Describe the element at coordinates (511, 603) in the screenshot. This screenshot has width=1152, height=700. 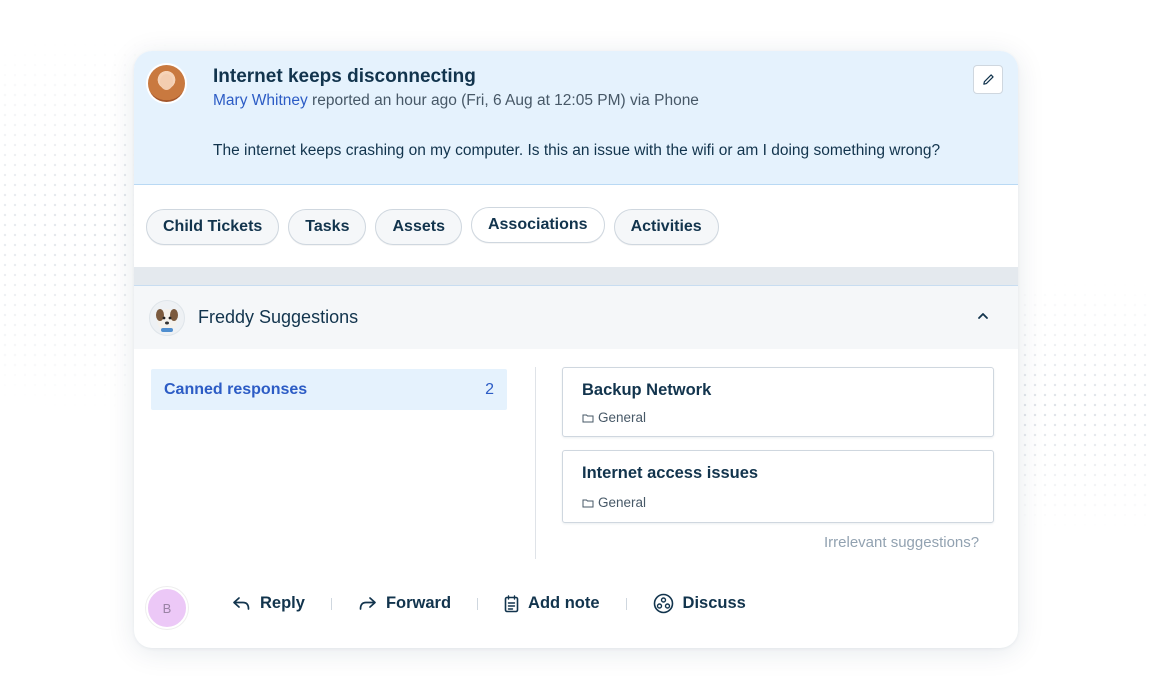
I see `note-icon` at that location.